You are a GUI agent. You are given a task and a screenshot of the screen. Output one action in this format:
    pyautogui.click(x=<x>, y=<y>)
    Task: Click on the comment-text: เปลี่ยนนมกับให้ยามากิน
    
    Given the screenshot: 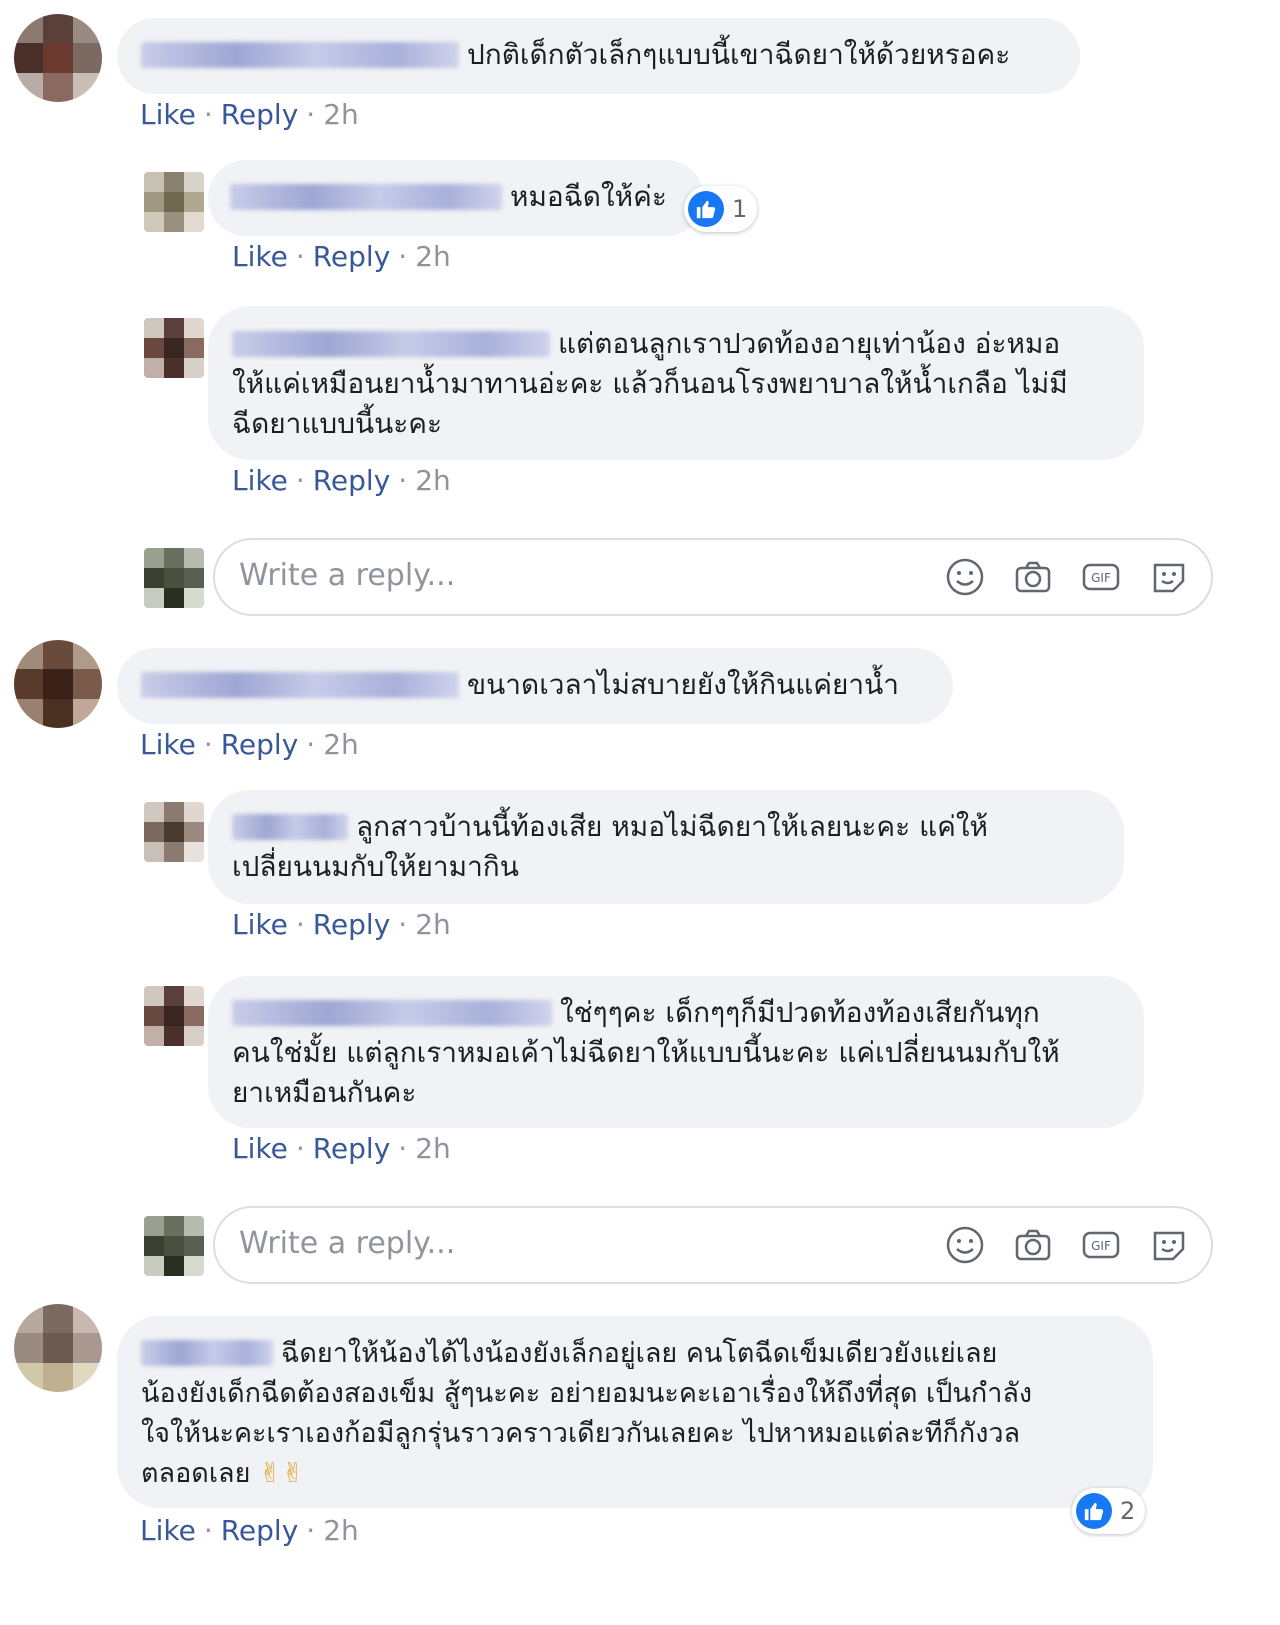 What is the action you would take?
    pyautogui.click(x=375, y=866)
    